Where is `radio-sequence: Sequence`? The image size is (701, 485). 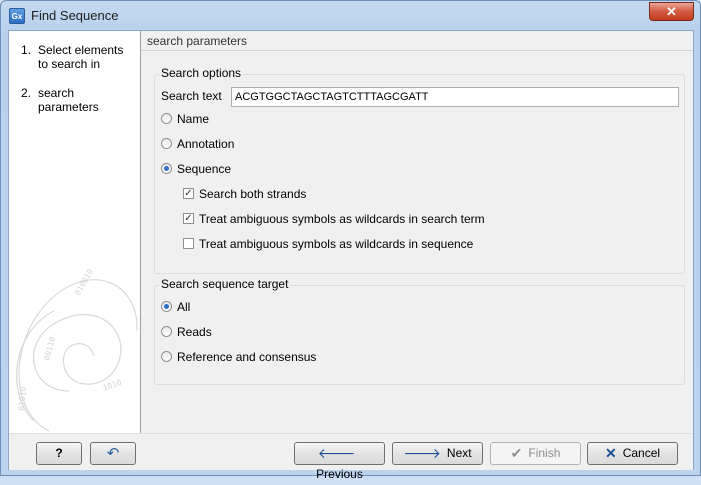
radio-sequence: Sequence is located at coordinates (196, 169).